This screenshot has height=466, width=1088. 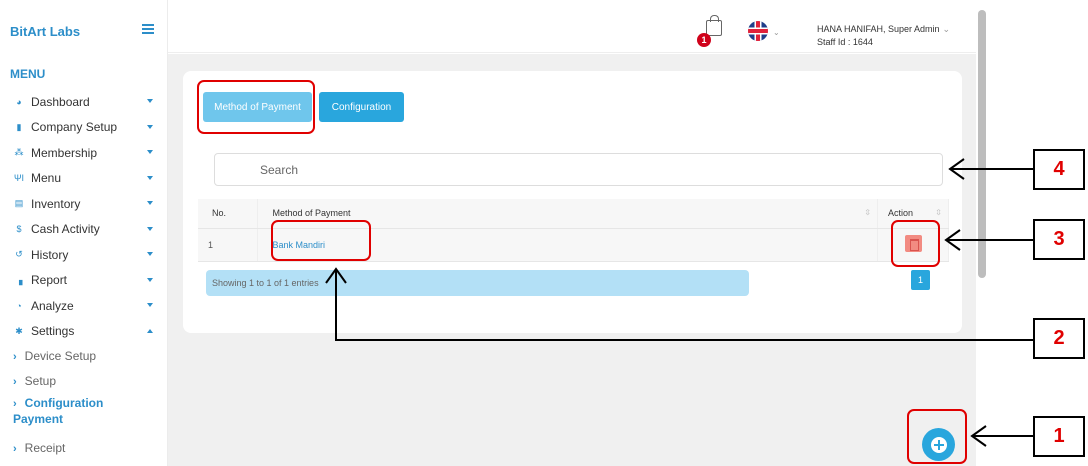 What do you see at coordinates (1059, 436) in the screenshot?
I see `callout-1: 1` at bounding box center [1059, 436].